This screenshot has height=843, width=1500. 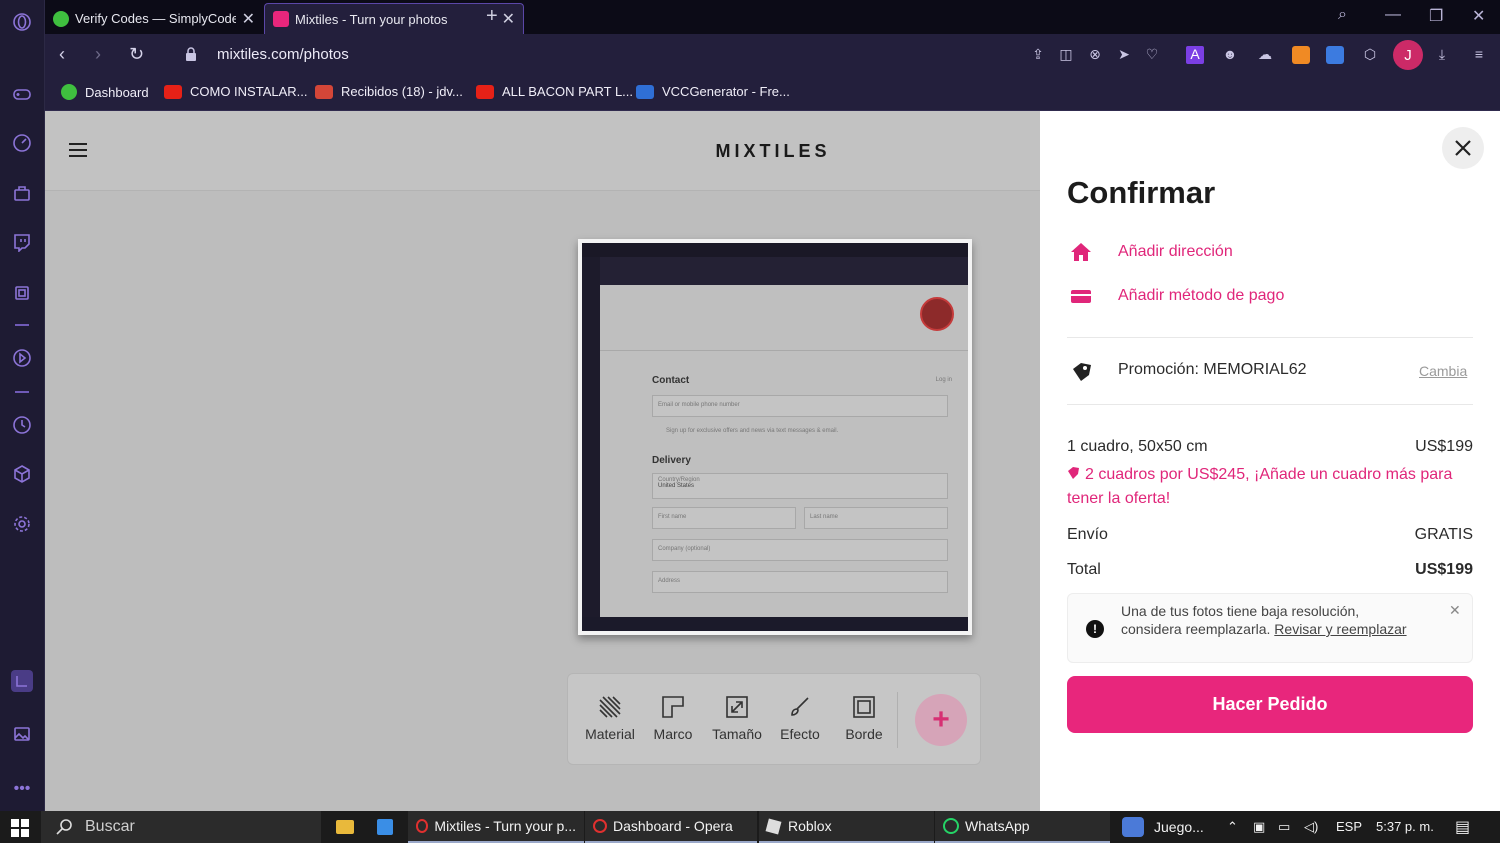 What do you see at coordinates (1311, 827) in the screenshot?
I see `volume-icon: ◁)` at bounding box center [1311, 827].